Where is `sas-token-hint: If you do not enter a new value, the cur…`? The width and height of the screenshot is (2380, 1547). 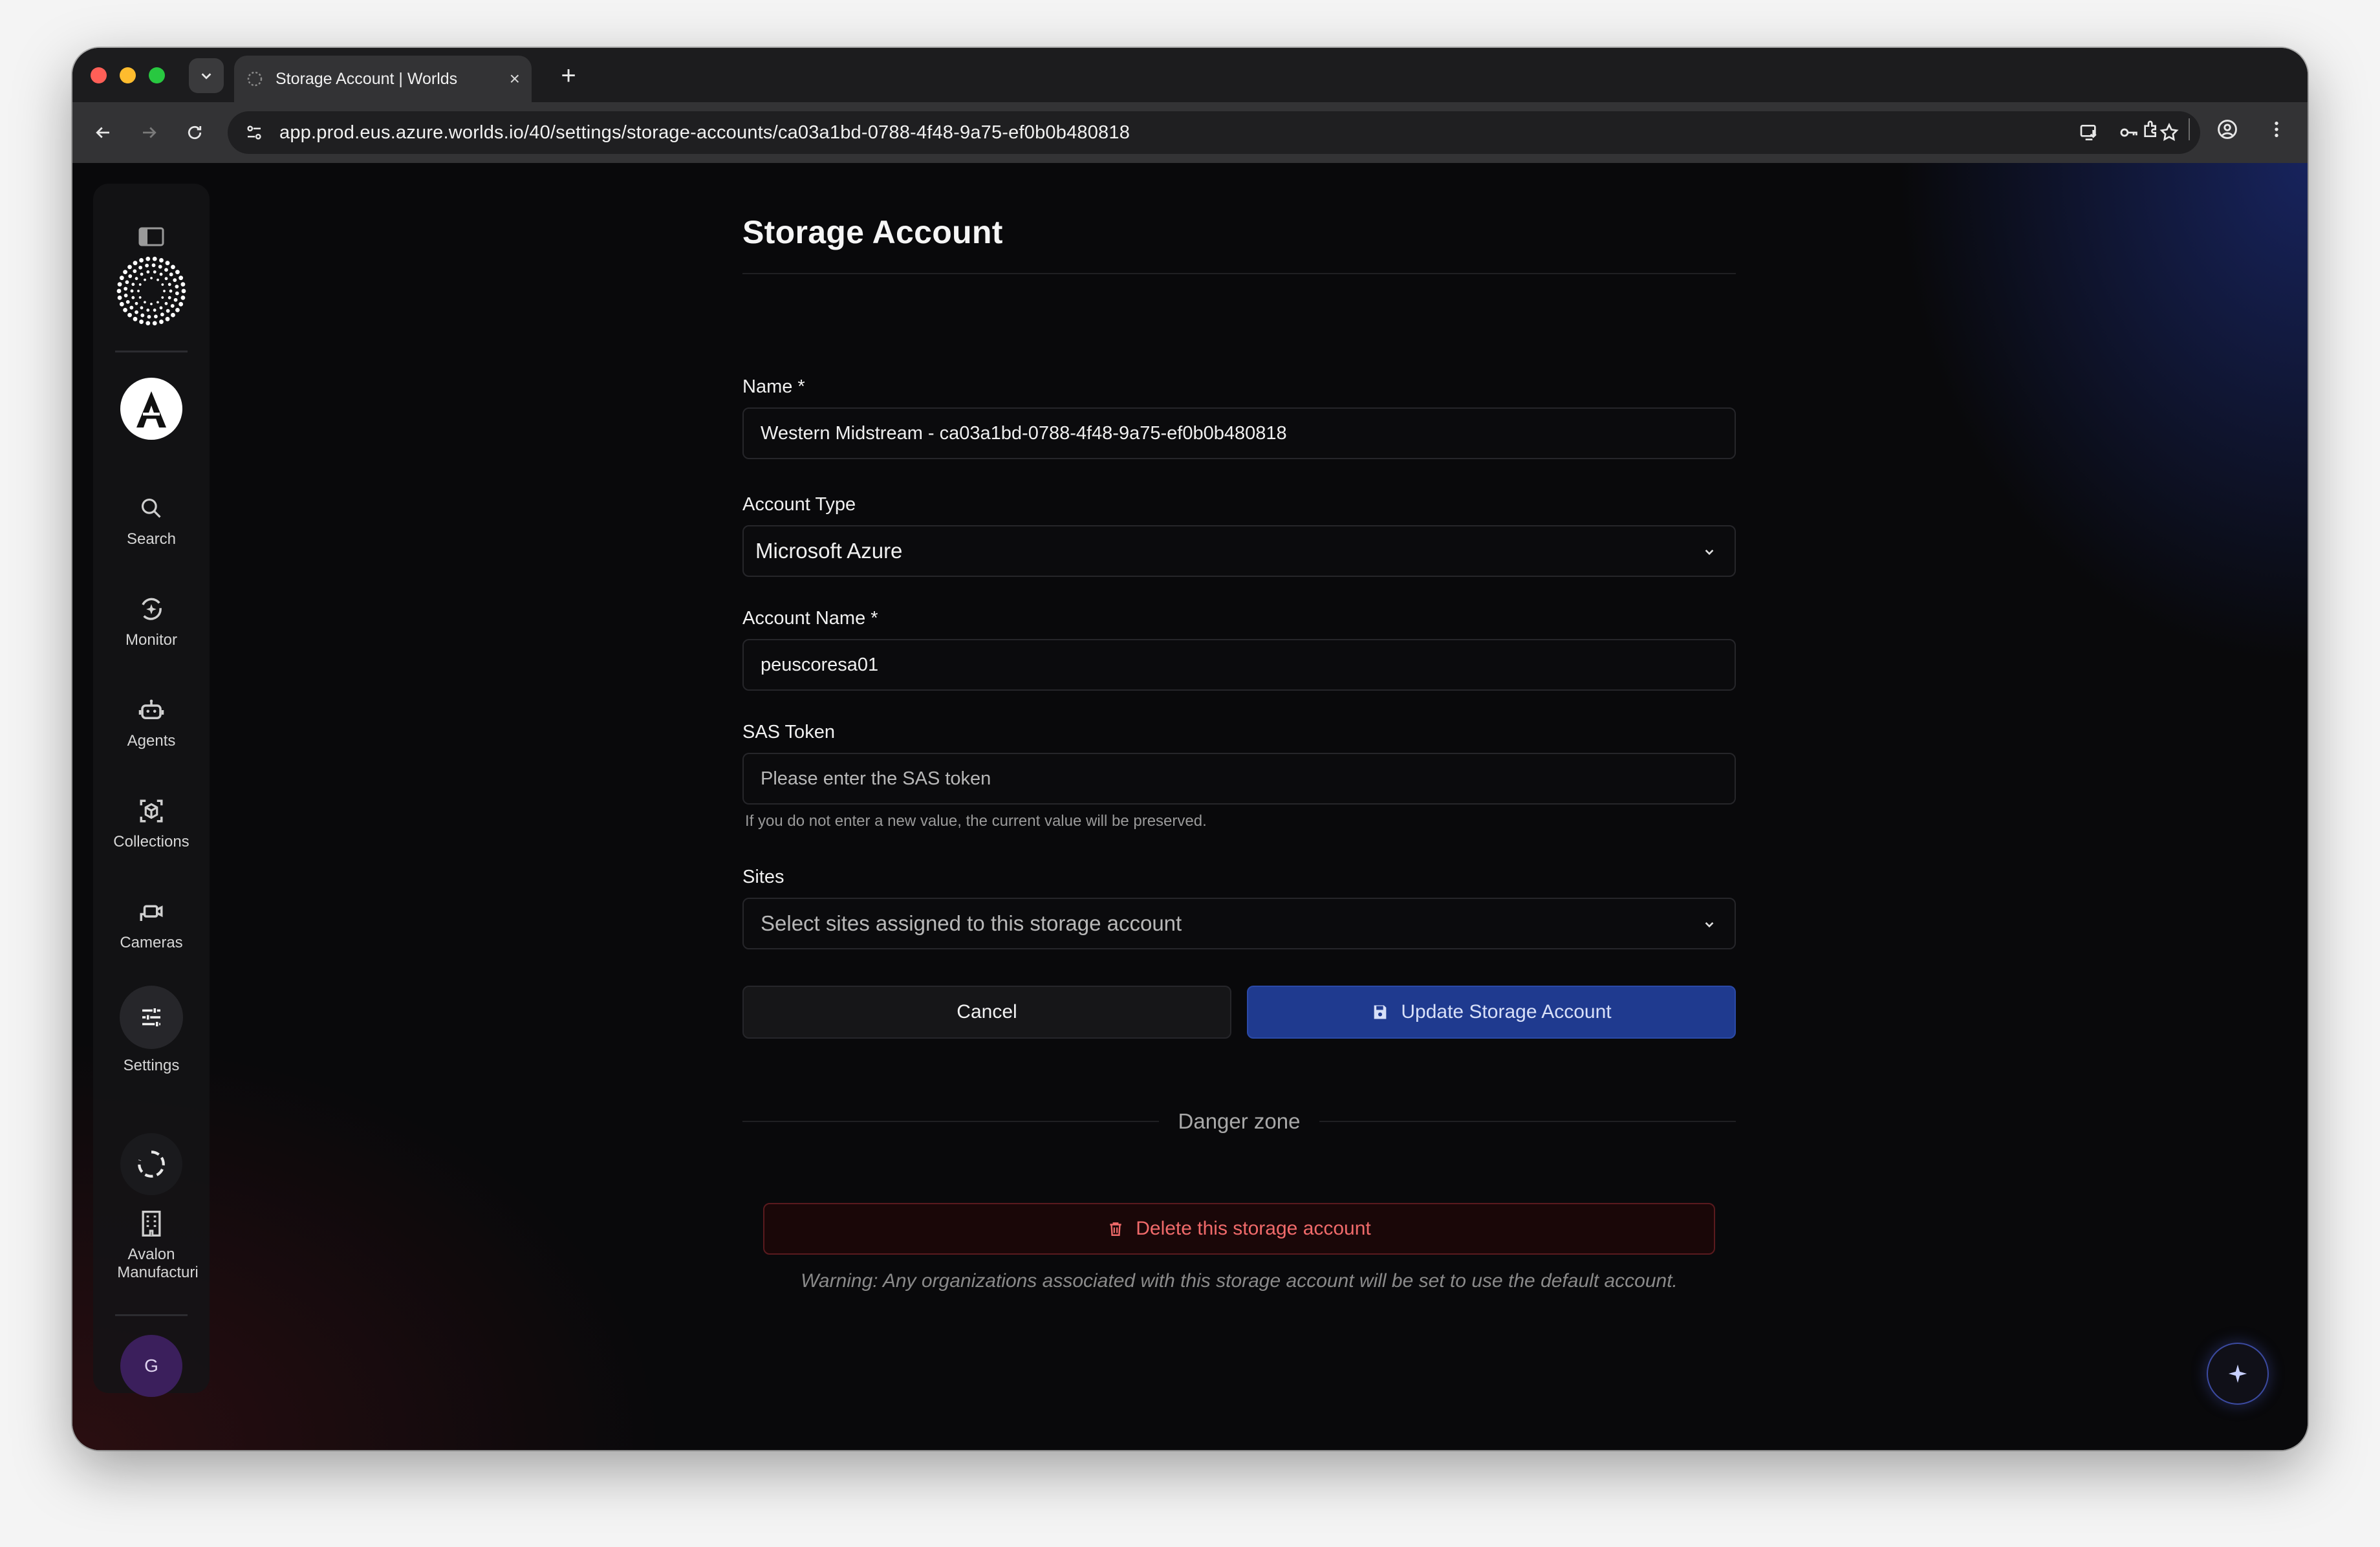 sas-token-hint: If you do not enter a new value, the cur… is located at coordinates (976, 821).